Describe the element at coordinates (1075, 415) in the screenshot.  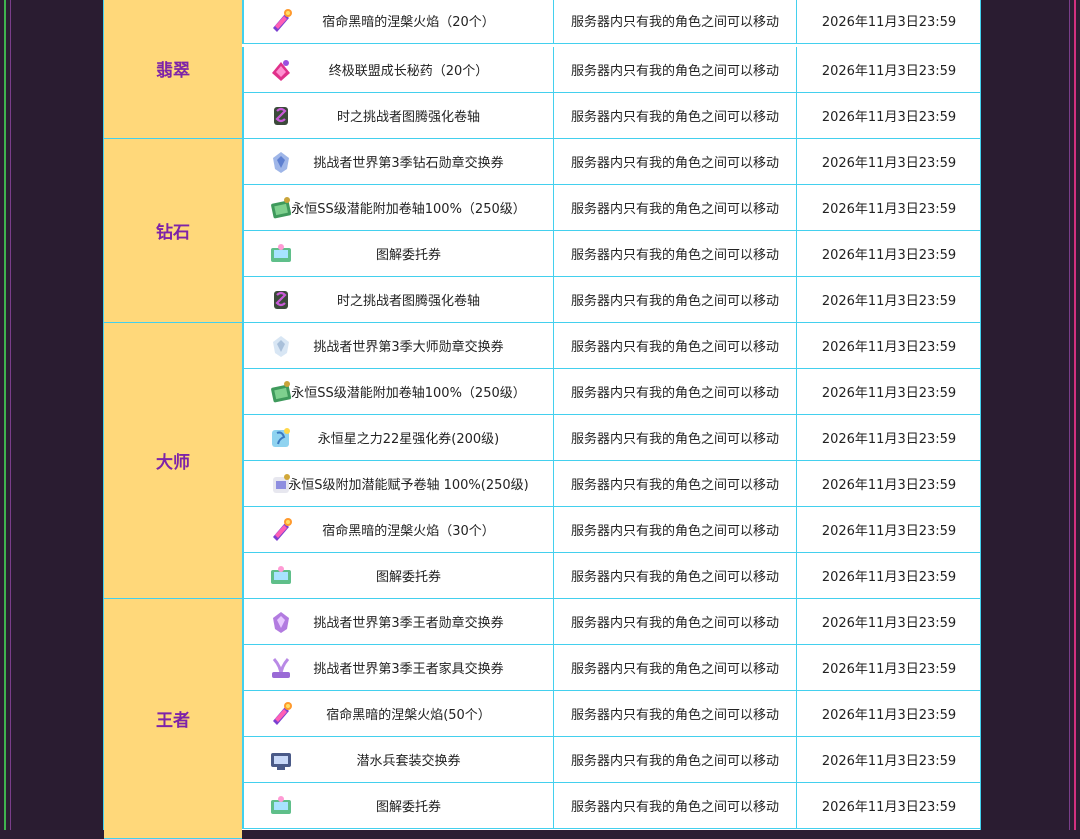
I see `right-pink-border` at that location.